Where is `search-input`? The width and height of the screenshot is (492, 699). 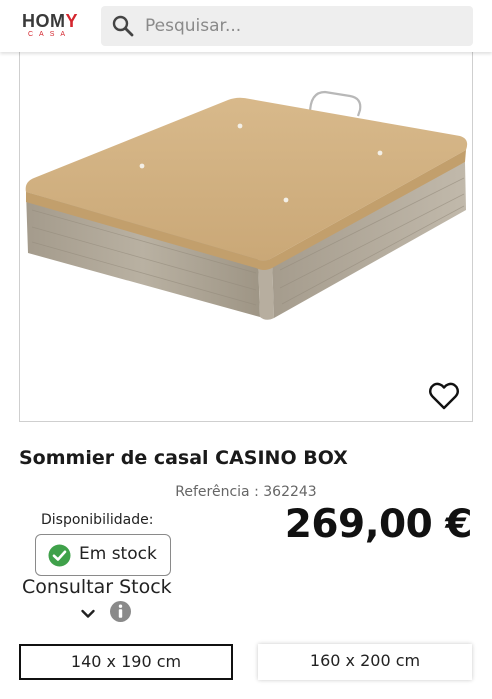
search-input is located at coordinates (305, 26).